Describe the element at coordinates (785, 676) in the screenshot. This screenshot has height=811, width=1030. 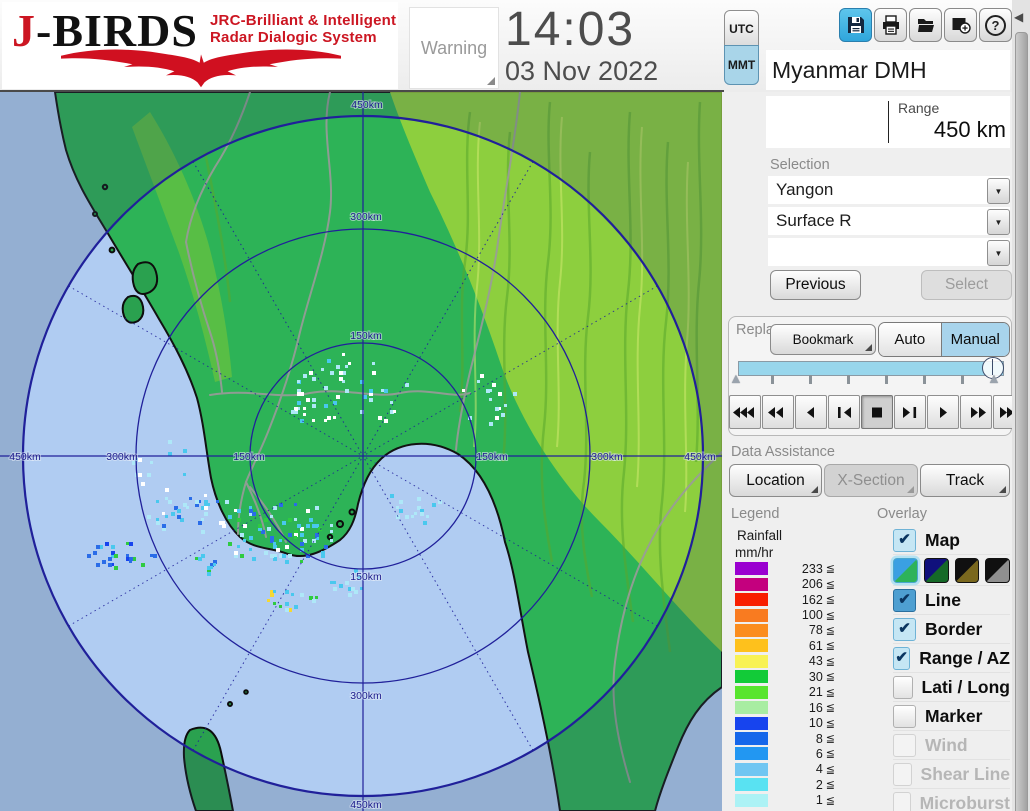
I see `legend-entry: 30 ≦` at that location.